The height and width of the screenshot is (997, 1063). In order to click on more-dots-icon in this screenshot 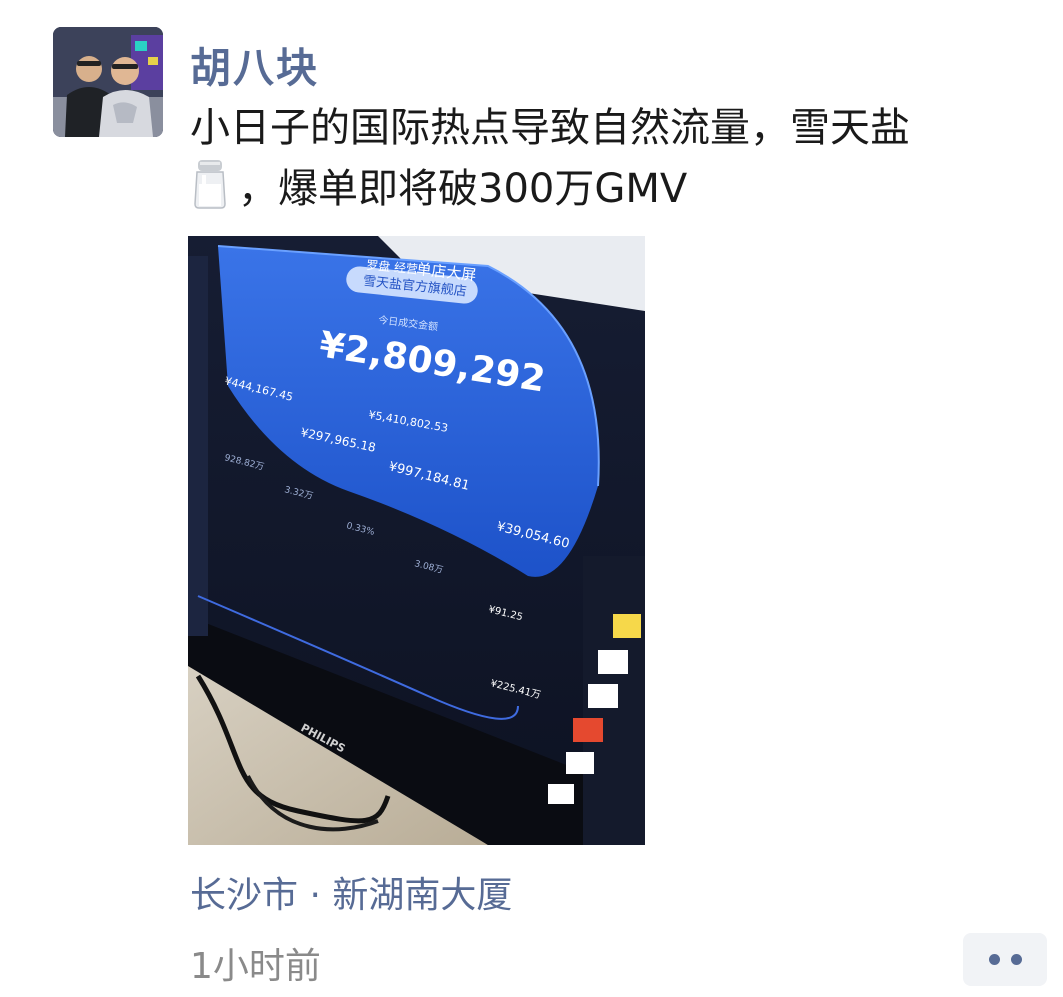, I will do `click(1005, 959)`.